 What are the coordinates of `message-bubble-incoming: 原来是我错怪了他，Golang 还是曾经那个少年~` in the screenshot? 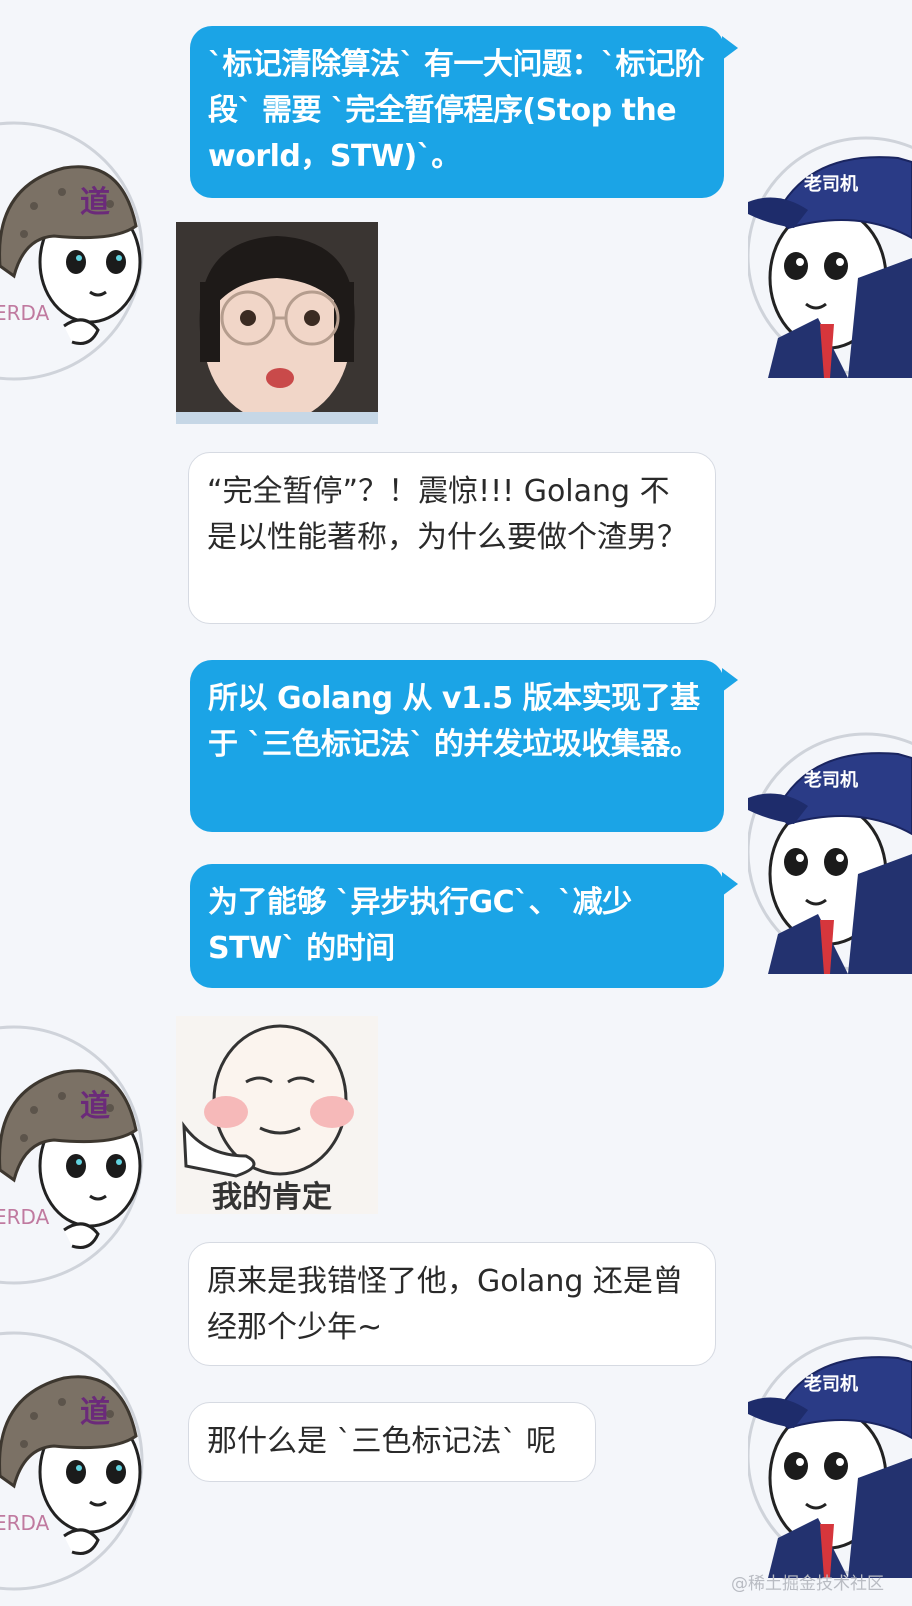 It's located at (452, 1304).